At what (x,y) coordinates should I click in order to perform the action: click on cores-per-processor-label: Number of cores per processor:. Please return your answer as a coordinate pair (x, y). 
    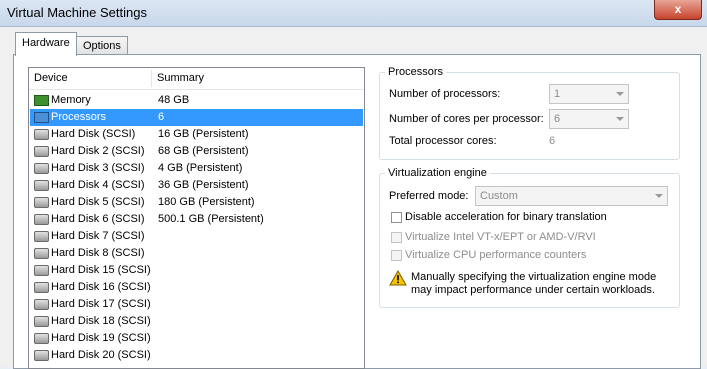
    Looking at the image, I should click on (466, 119).